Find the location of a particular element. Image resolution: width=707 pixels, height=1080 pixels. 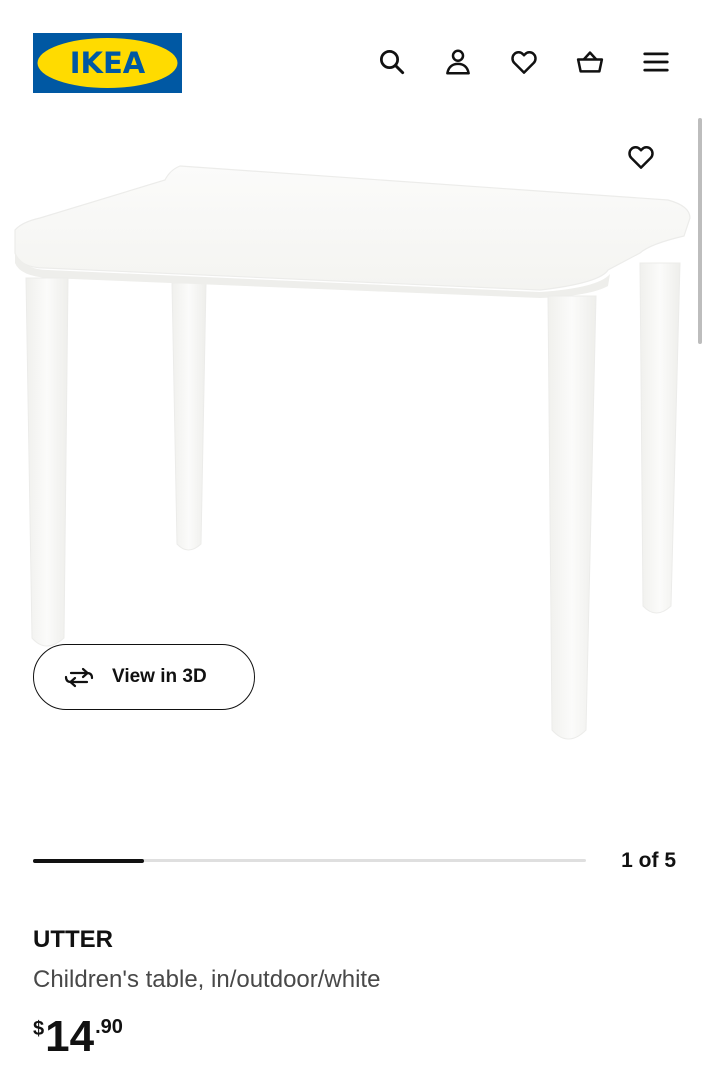

view-in-3d-label: View in 3D is located at coordinates (159, 676).